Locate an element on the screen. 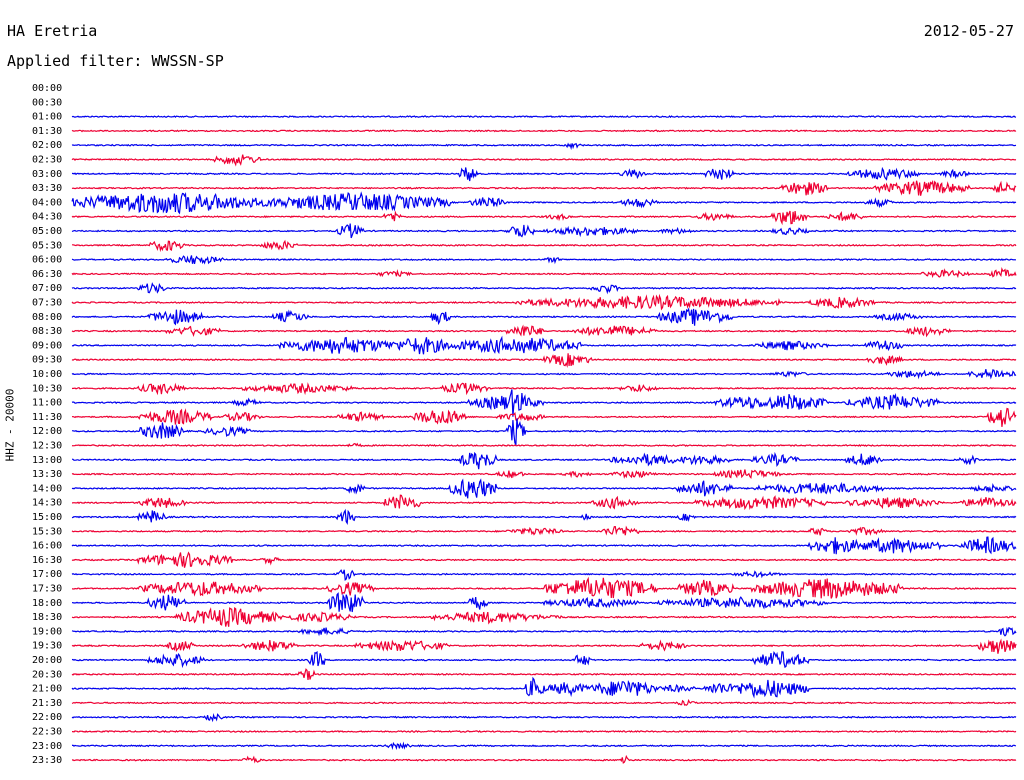 The width and height of the screenshot is (1024, 780). time-tick-label: 17:30 is located at coordinates (47, 589).